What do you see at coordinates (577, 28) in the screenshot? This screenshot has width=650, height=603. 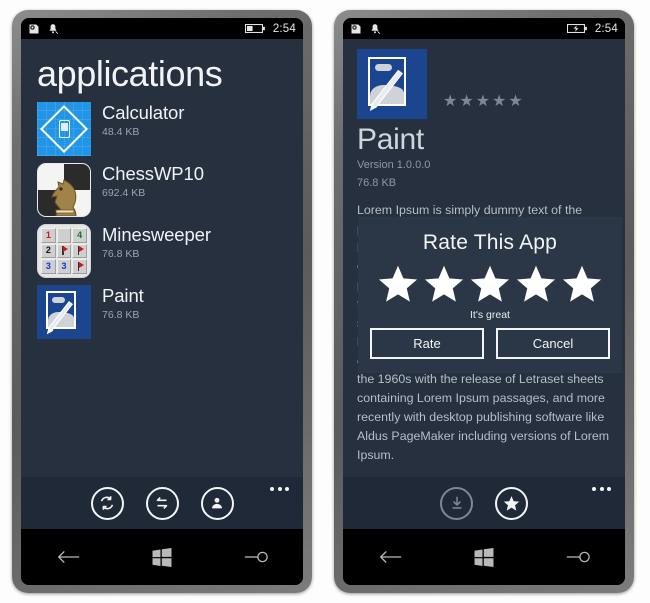 I see `battery-charging-icon` at bounding box center [577, 28].